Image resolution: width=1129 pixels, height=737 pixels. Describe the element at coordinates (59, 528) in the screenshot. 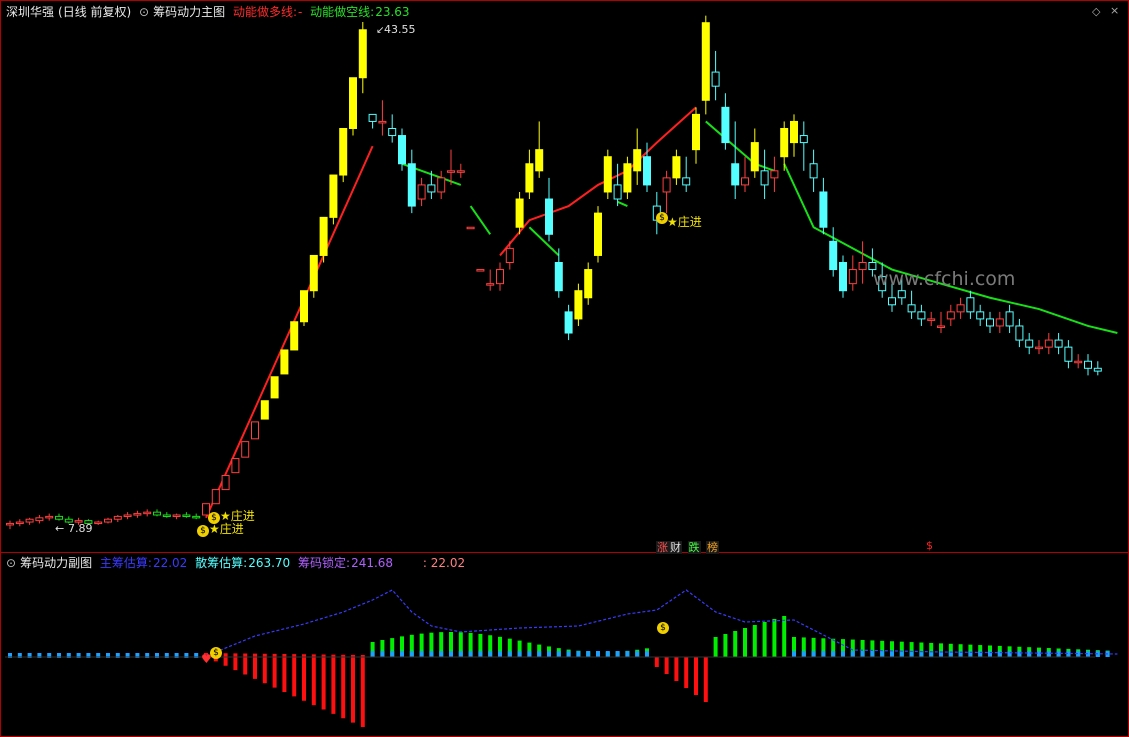

I see `low-arrow-icon: ←` at that location.